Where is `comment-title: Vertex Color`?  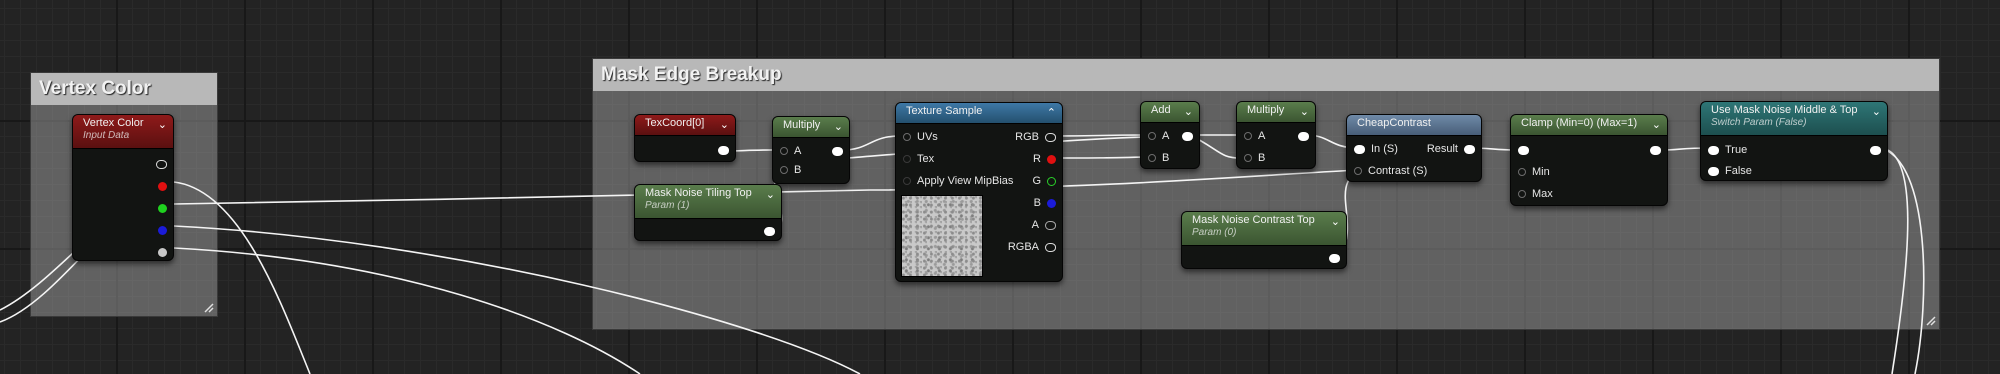 comment-title: Vertex Color is located at coordinates (124, 89).